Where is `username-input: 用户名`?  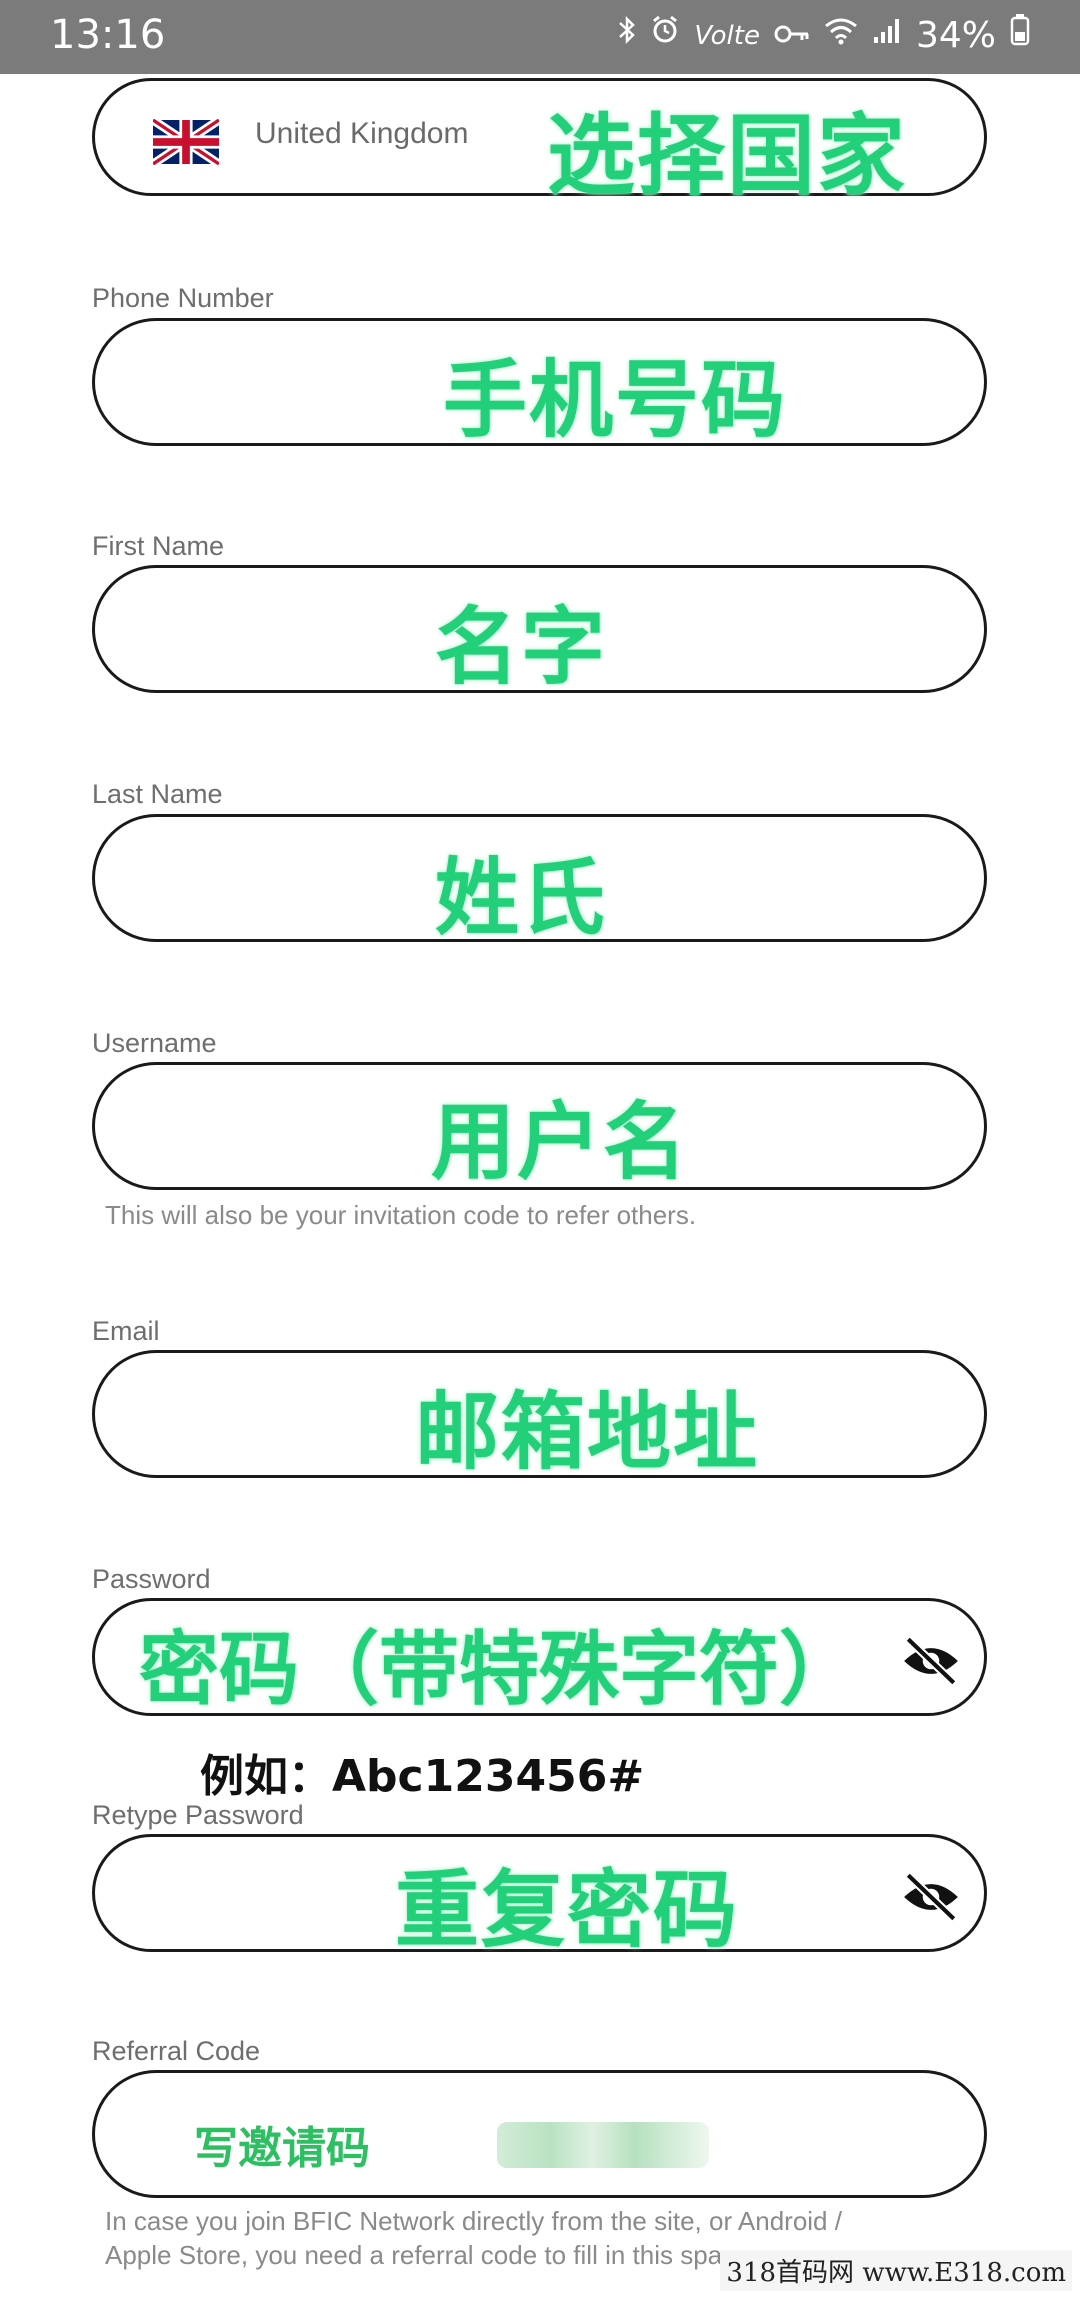 username-input: 用户名 is located at coordinates (539, 1126).